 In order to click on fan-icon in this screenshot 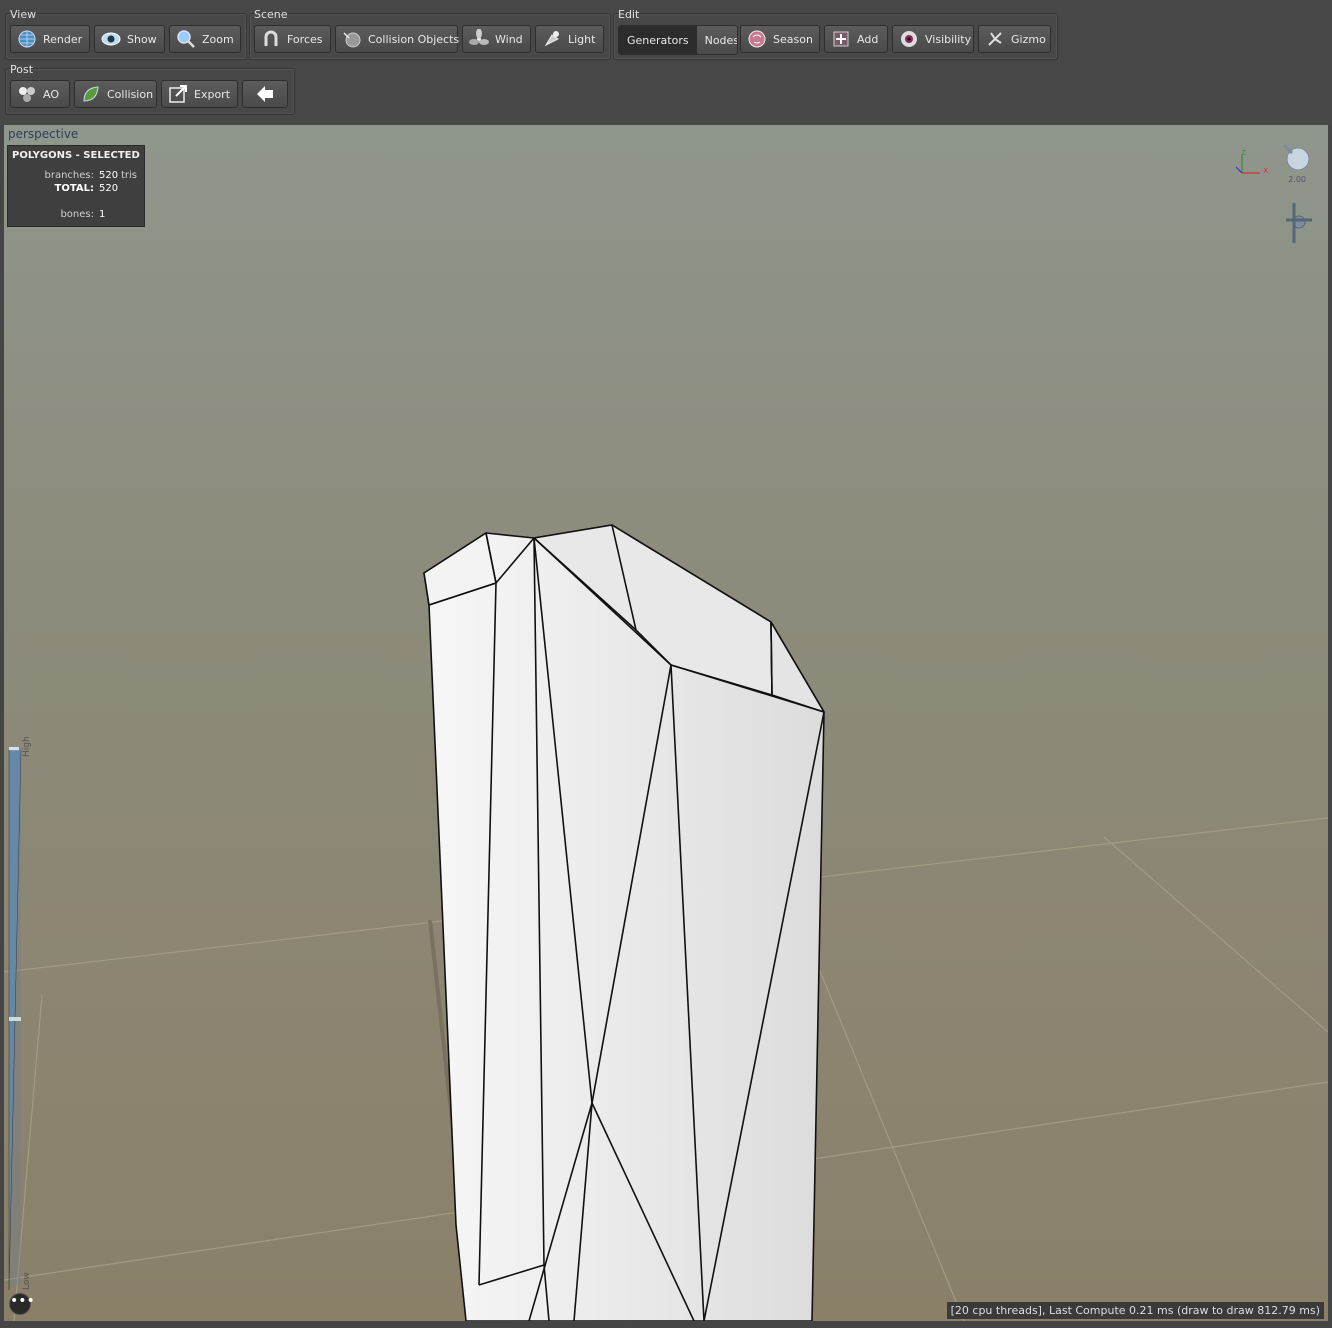, I will do `click(479, 38)`.